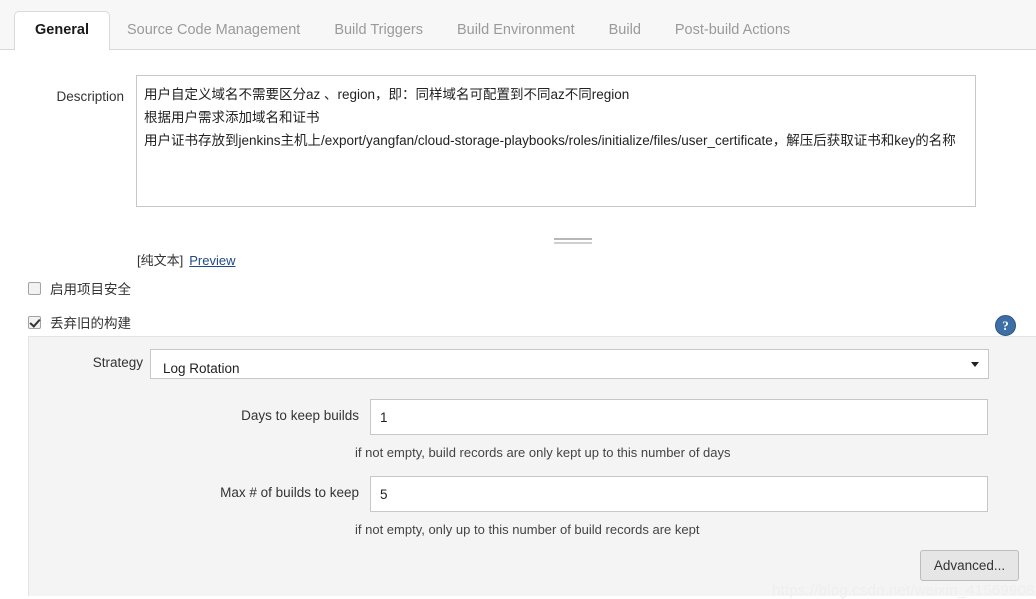 The image size is (1036, 599). I want to click on chevron-down-icon, so click(975, 364).